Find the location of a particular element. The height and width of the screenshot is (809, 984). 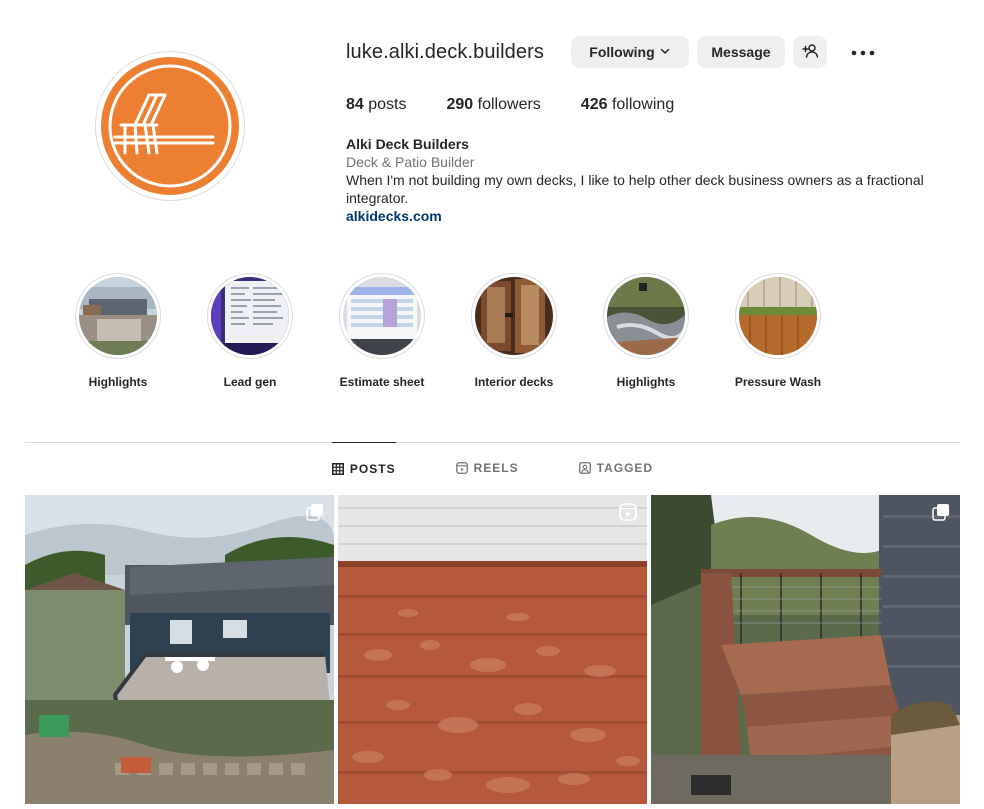

more-options-button is located at coordinates (863, 52).